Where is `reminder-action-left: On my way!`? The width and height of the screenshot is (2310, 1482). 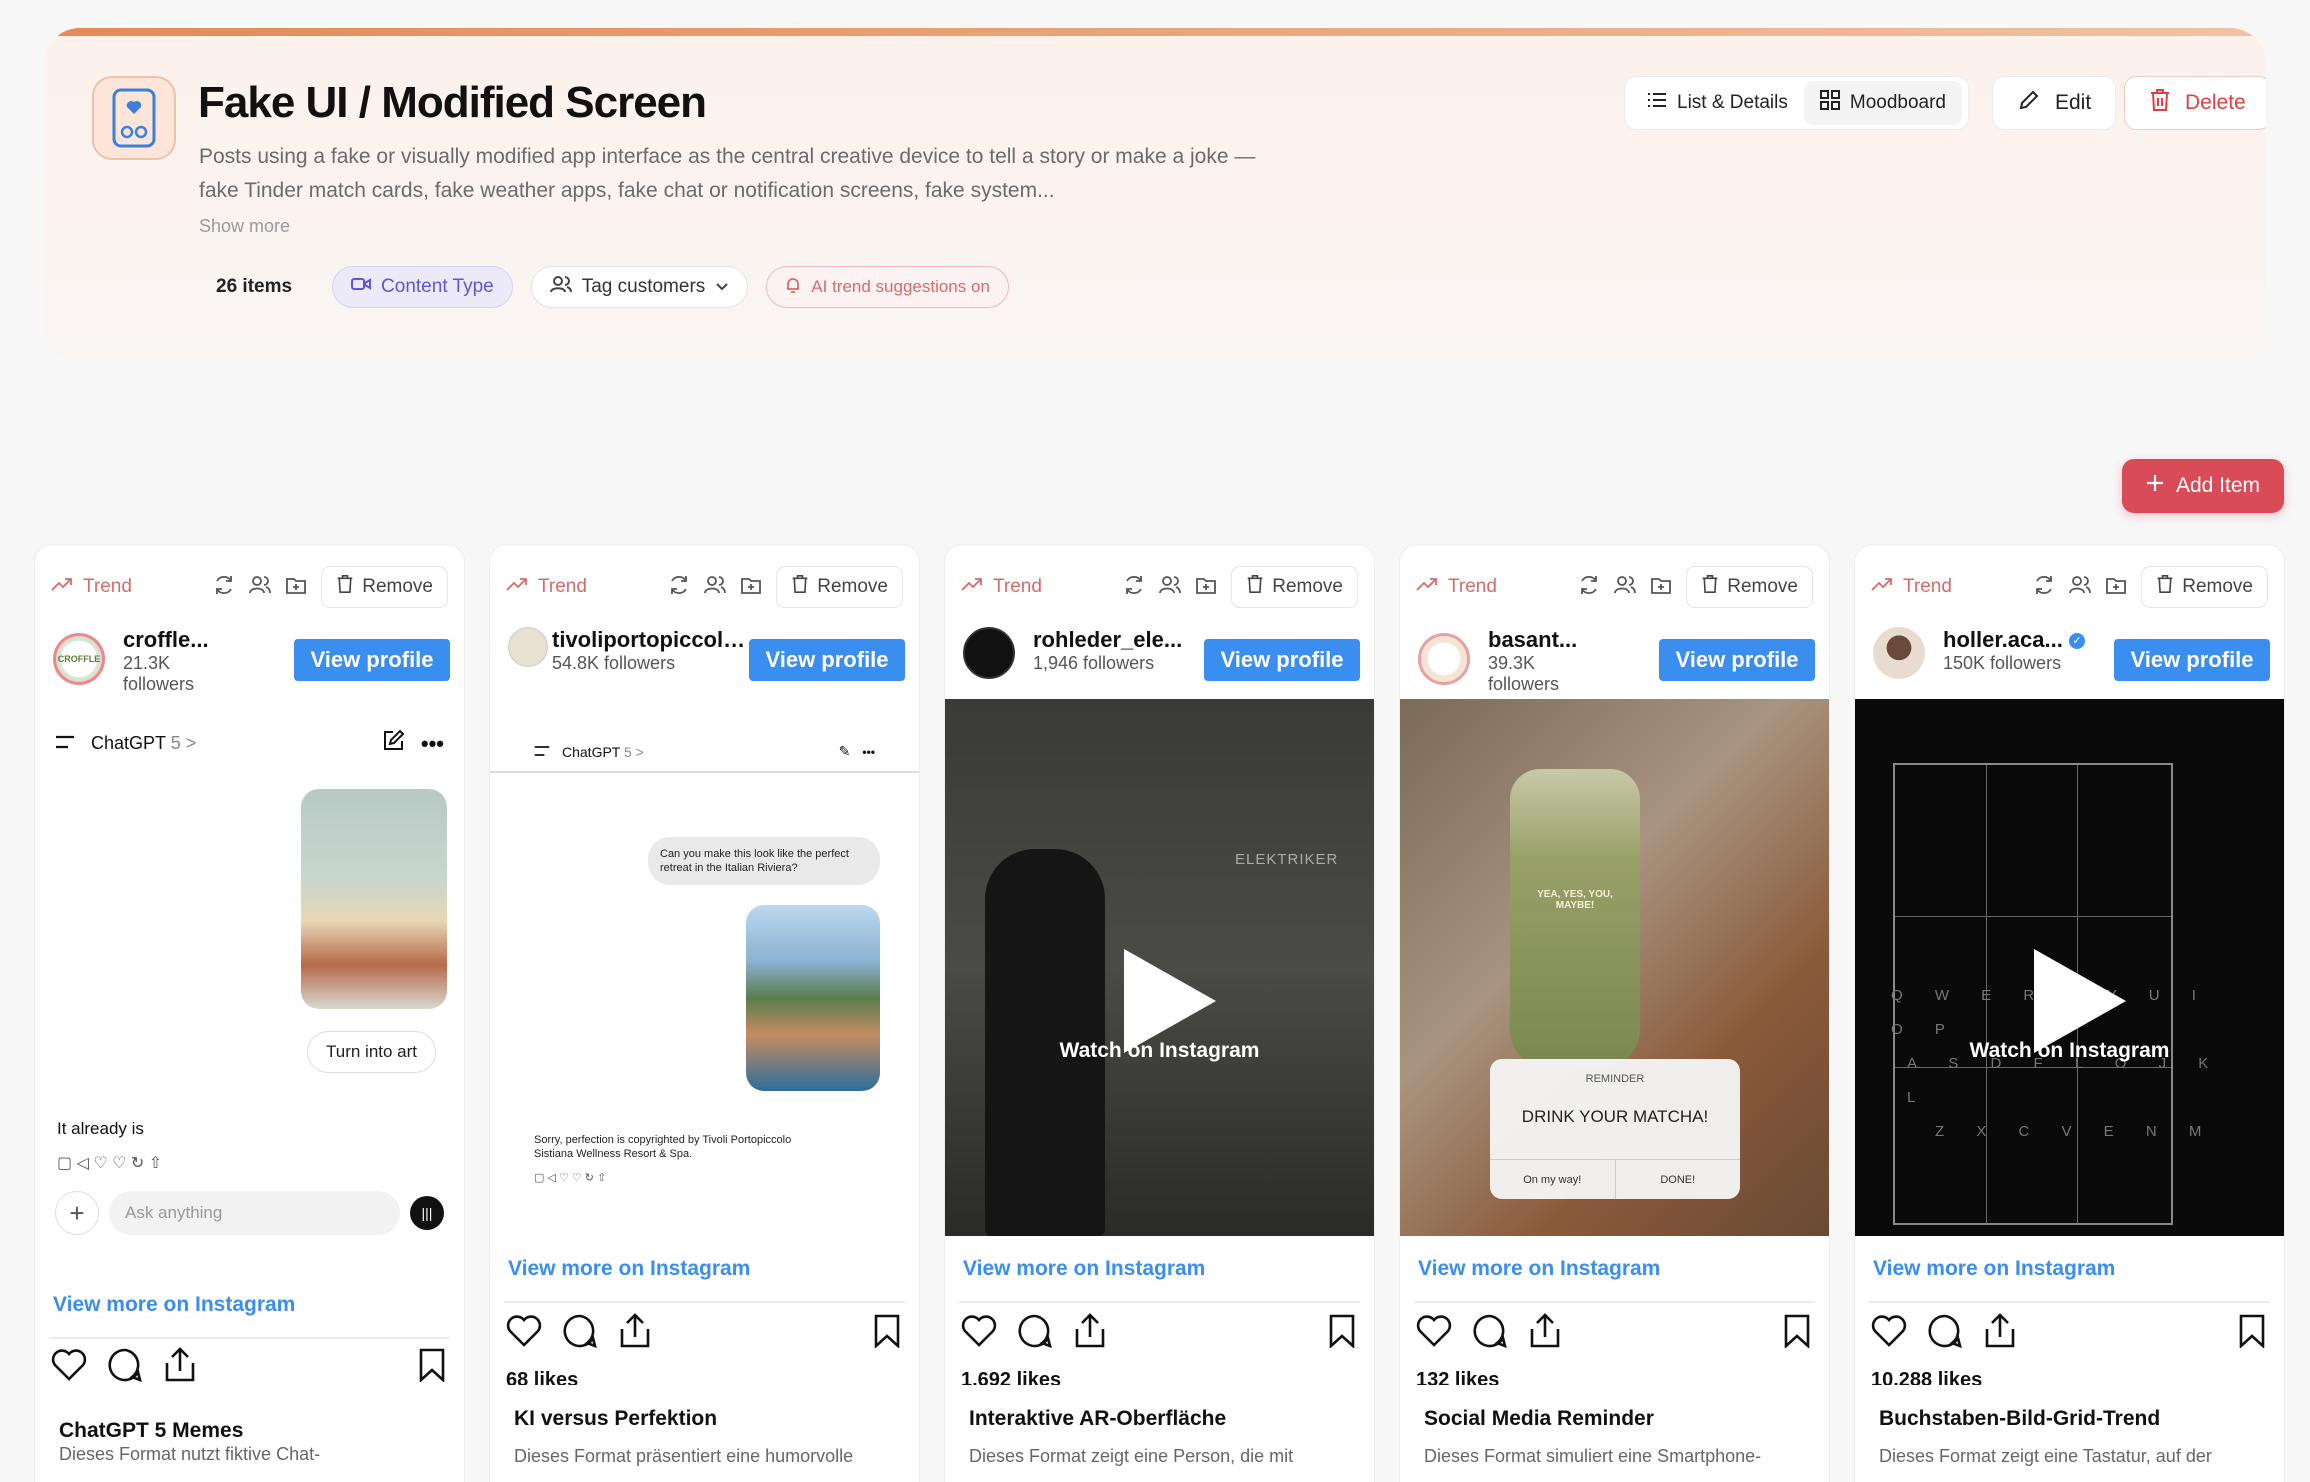
reminder-action-left: On my way! is located at coordinates (1553, 1179).